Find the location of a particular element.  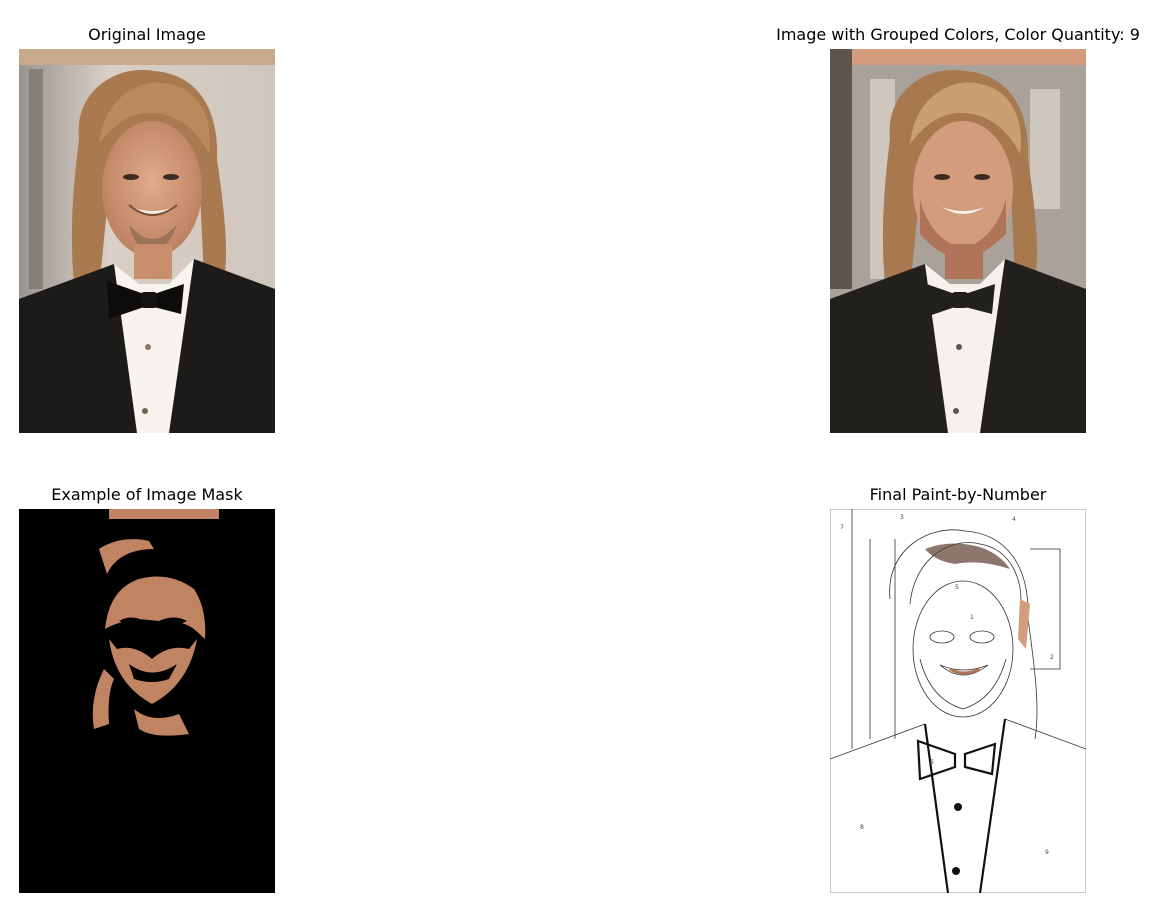

region-number: 7 is located at coordinates (842, 527).